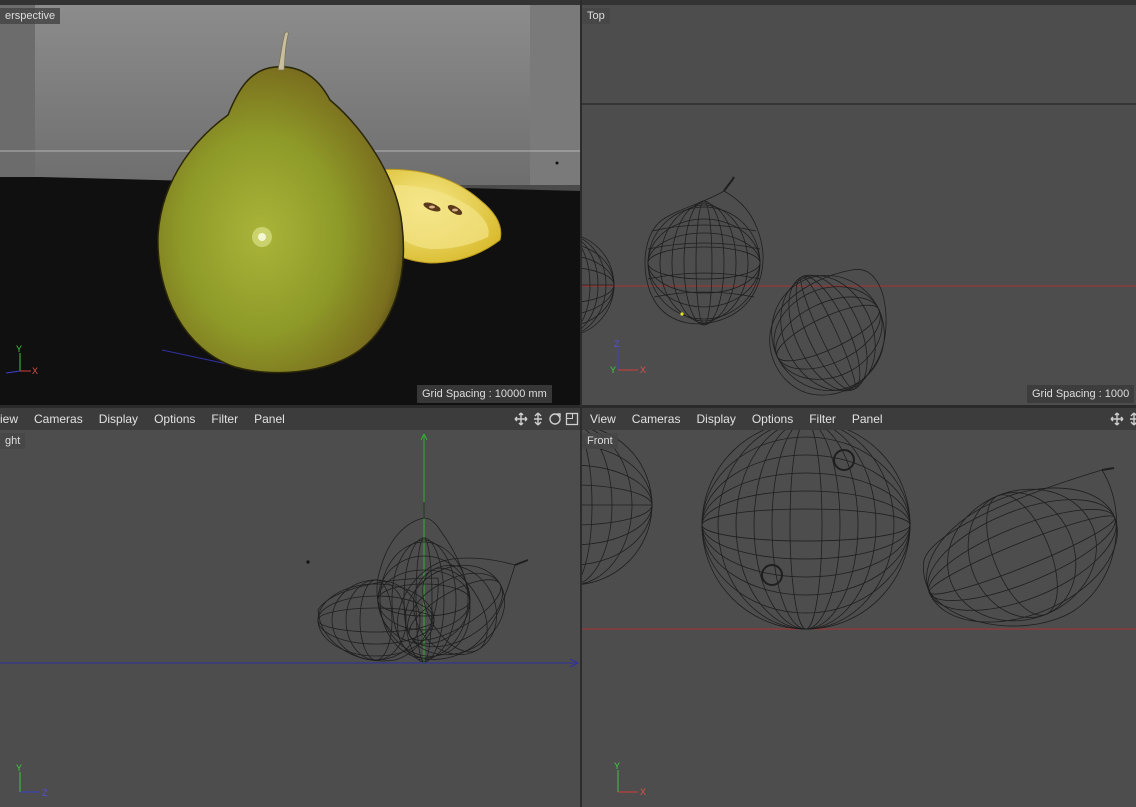  I want to click on viewport-label: Top, so click(596, 16).